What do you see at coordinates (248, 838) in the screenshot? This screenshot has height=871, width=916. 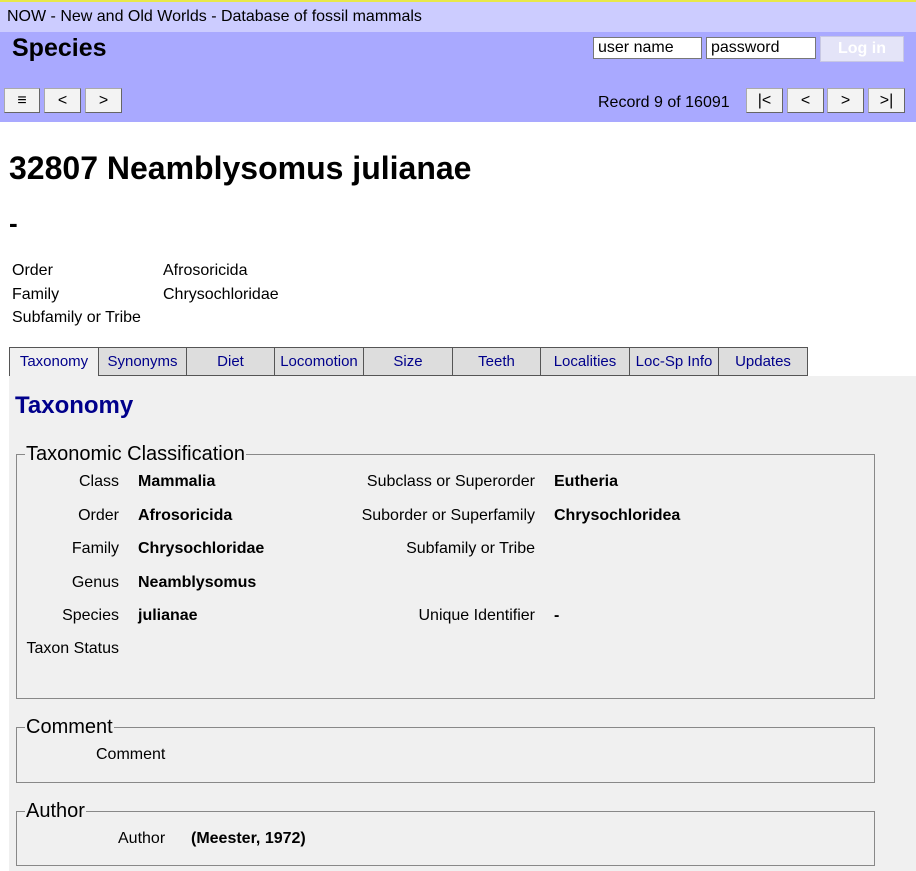 I see `author-value: (Meester, 1972)` at bounding box center [248, 838].